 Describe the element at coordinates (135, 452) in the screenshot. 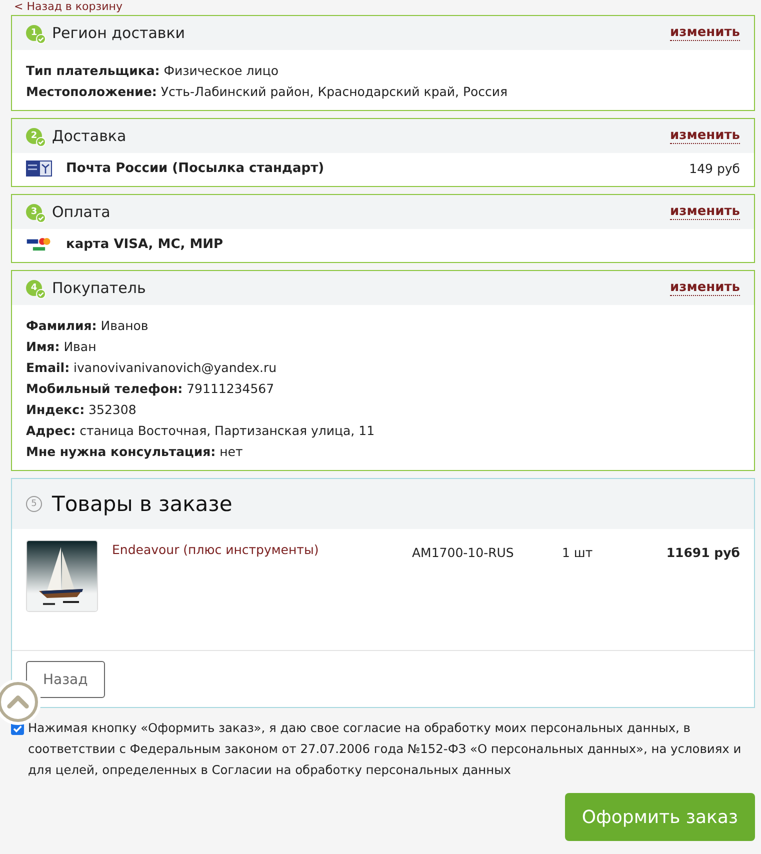

I see `field-line: Мне нужна консультация: нет` at that location.